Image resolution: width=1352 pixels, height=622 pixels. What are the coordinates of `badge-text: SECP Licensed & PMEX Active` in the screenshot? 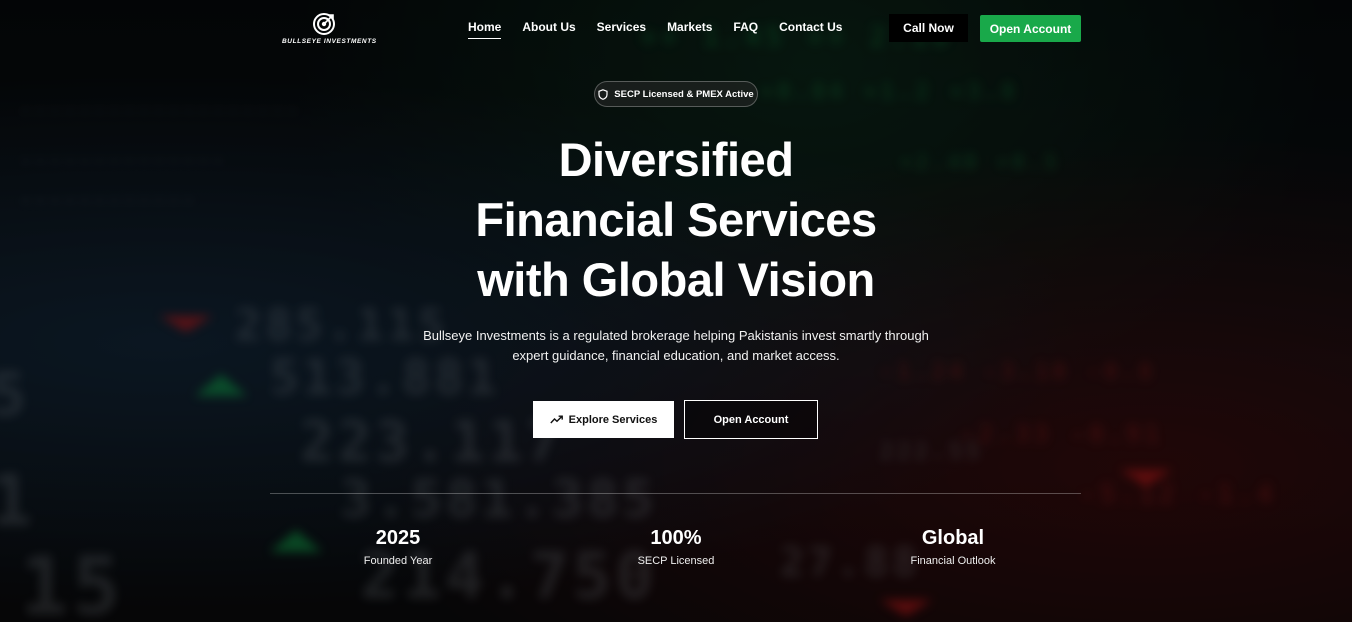 It's located at (684, 94).